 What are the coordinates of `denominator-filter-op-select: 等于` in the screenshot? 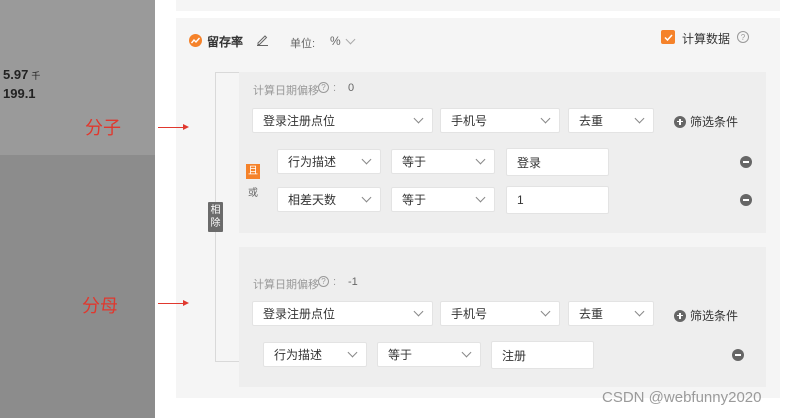 It's located at (429, 354).